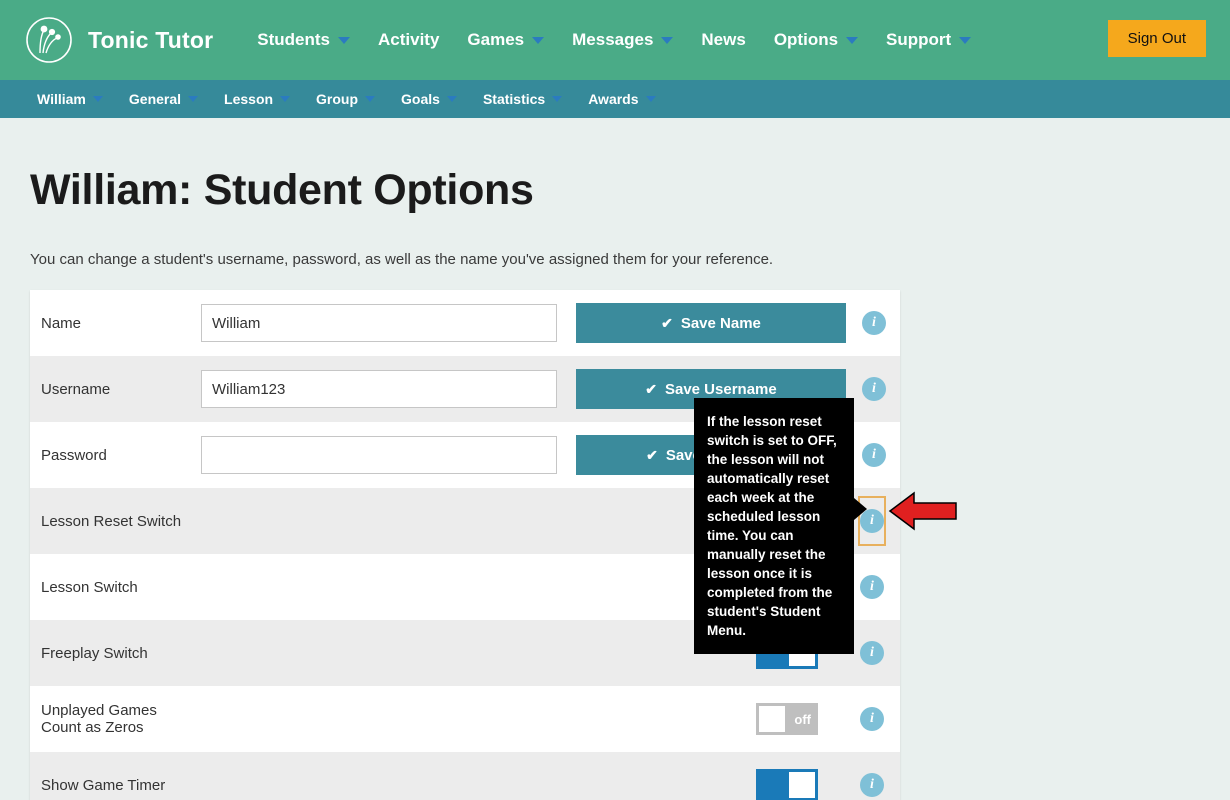  What do you see at coordinates (74, 455) in the screenshot?
I see `option-label: Password` at bounding box center [74, 455].